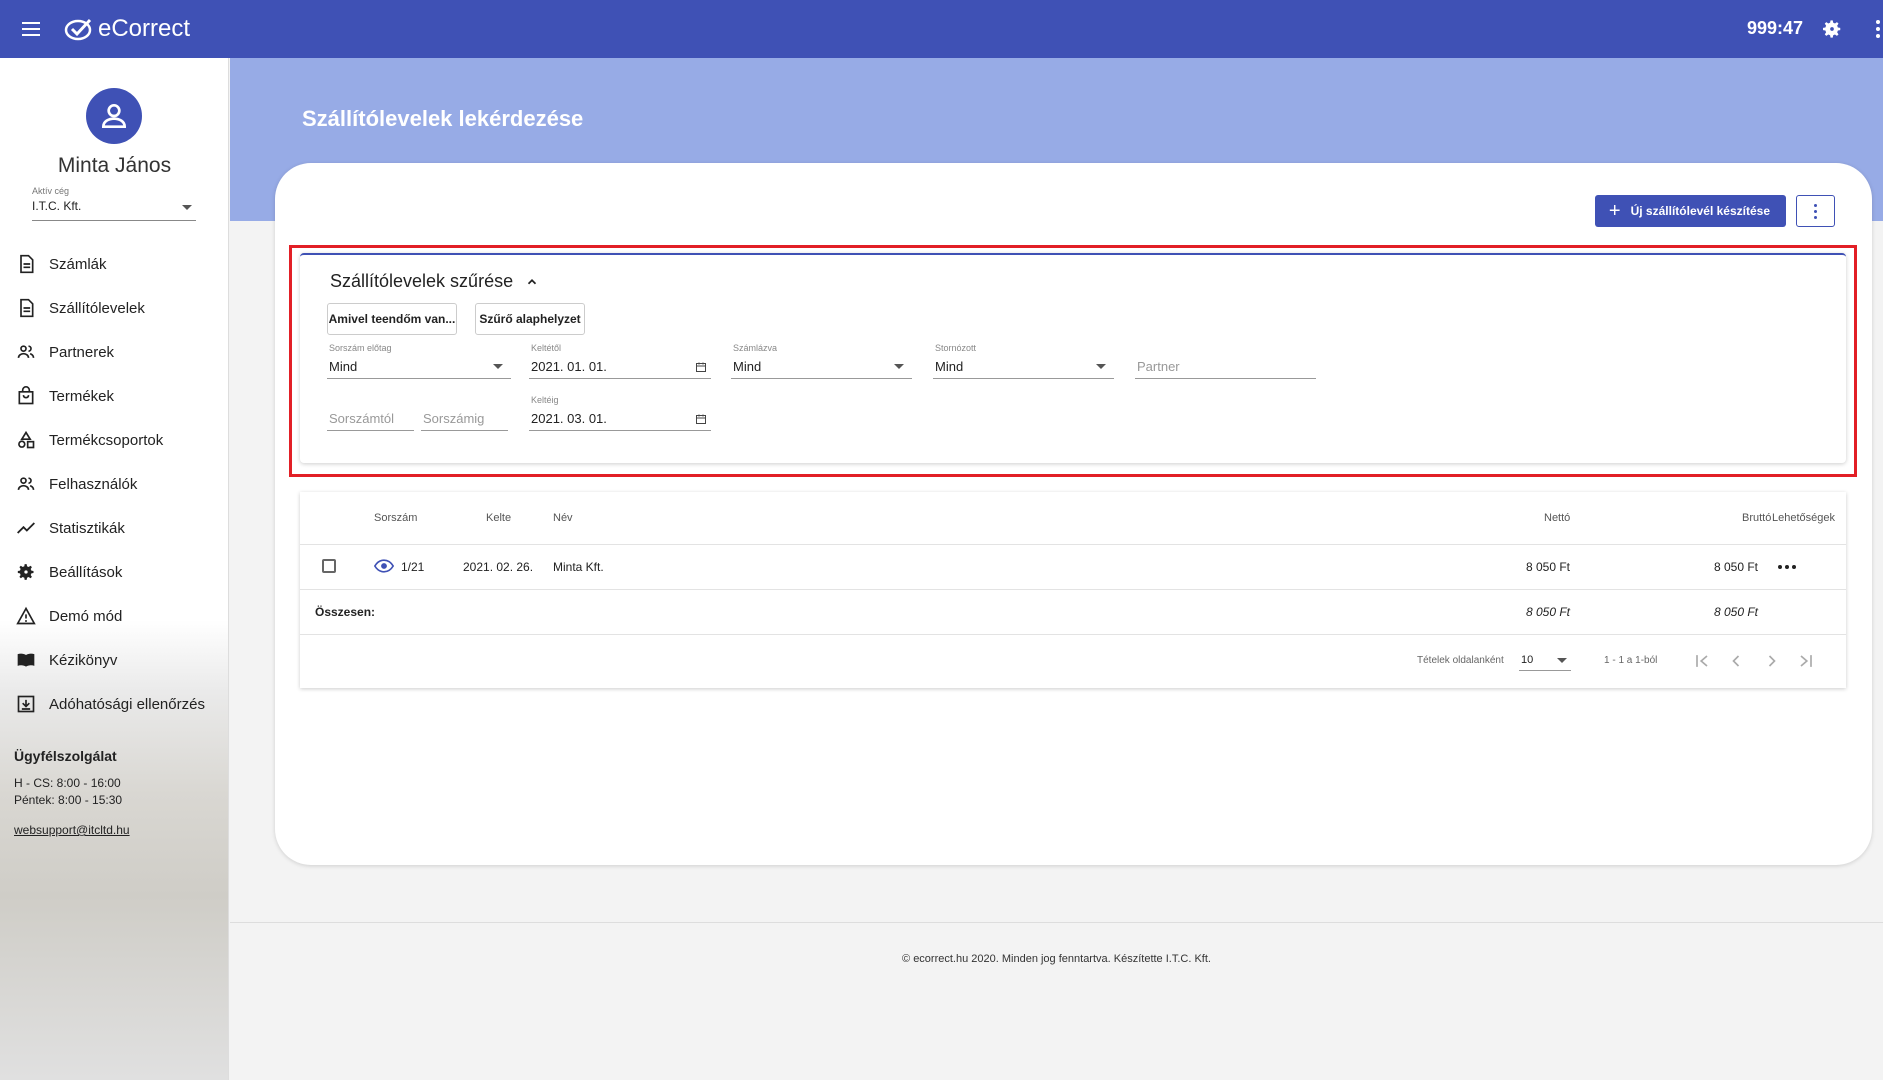 The image size is (1883, 1080). Describe the element at coordinates (106, 440) in the screenshot. I see `sidebar-item-label: Termékcsoportok` at that location.